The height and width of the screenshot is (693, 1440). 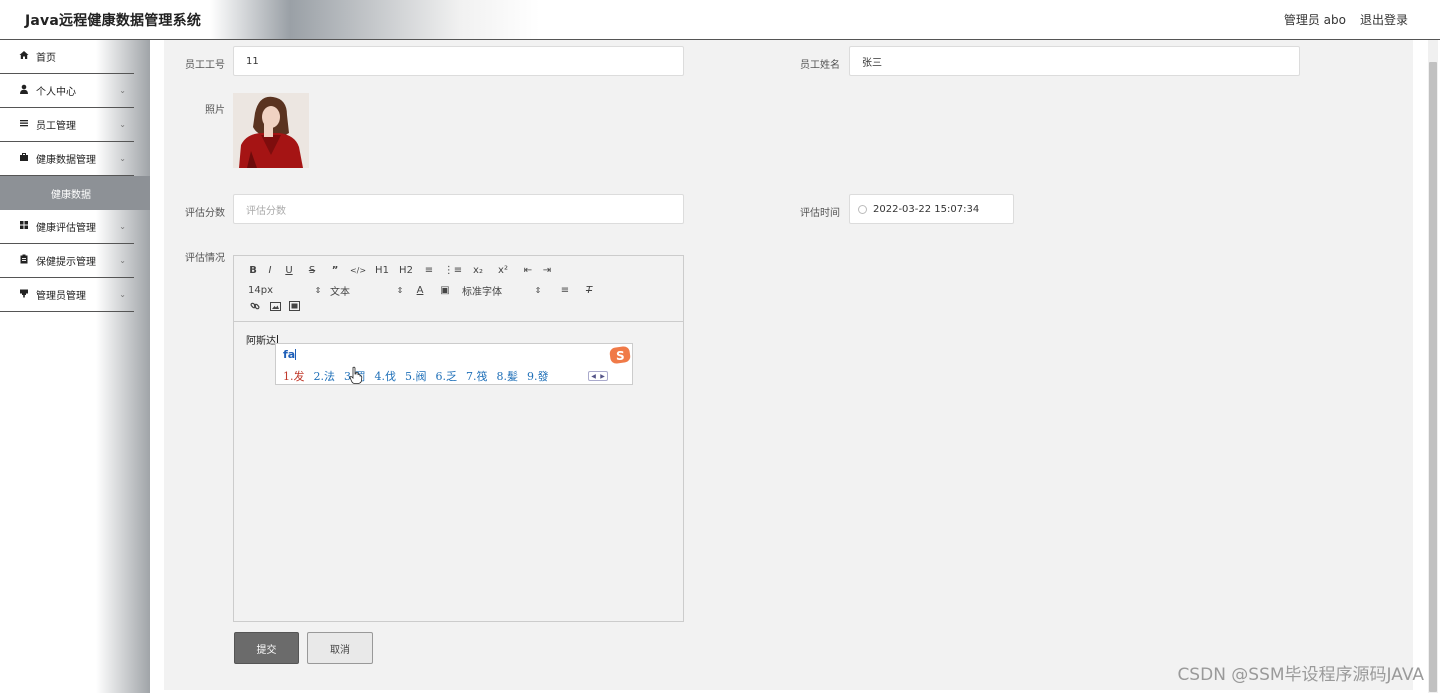 What do you see at coordinates (862, 209) in the screenshot?
I see `clock-icon` at bounding box center [862, 209].